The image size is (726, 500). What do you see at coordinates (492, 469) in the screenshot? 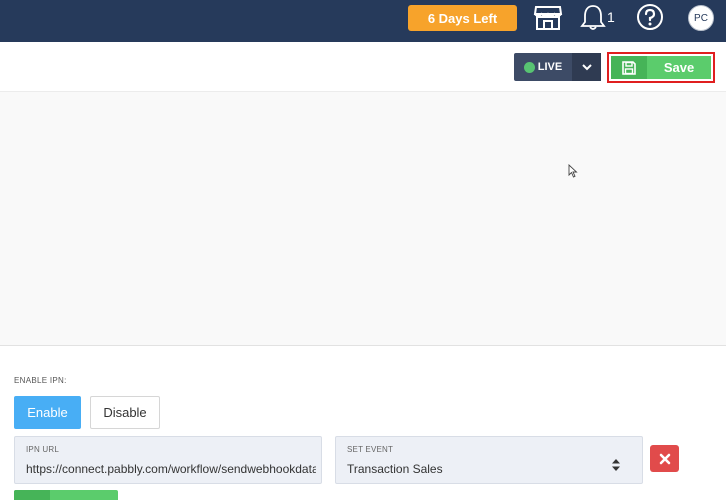
I see `set-event-value: Transaction Sales` at bounding box center [492, 469].